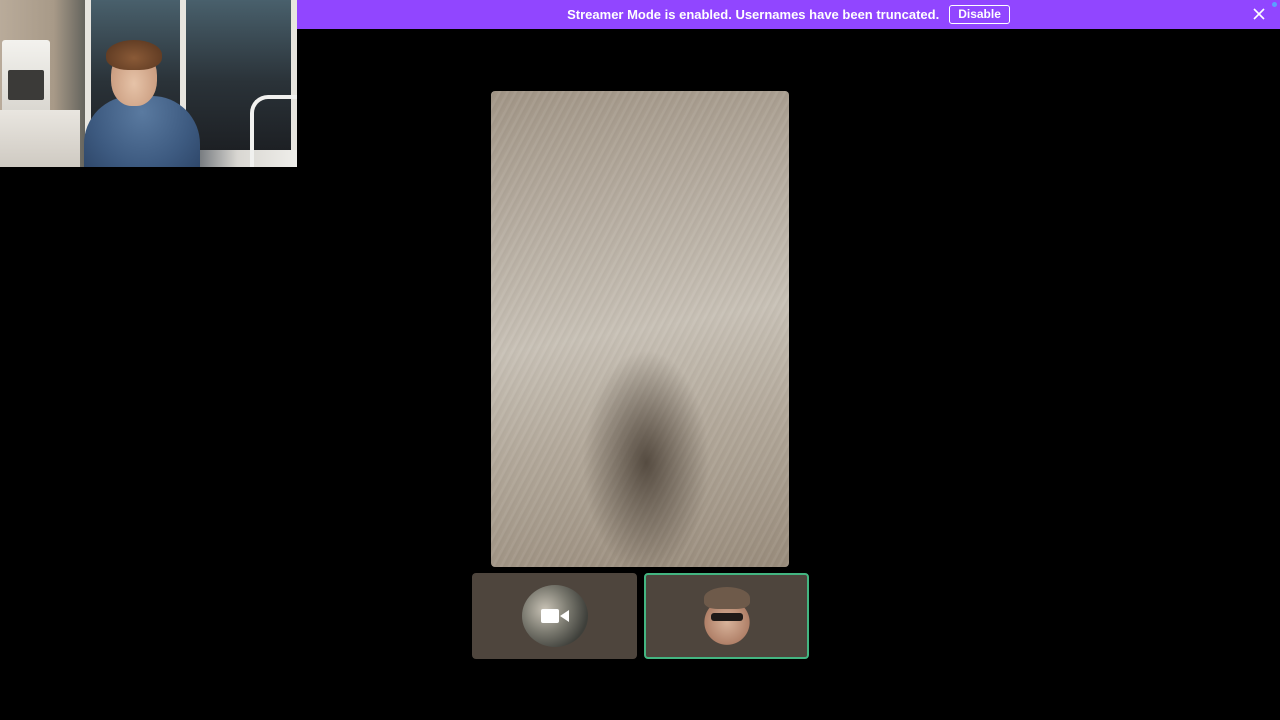 This screenshot has height=720, width=1280. Describe the element at coordinates (273, 131) in the screenshot. I see `chair` at that location.